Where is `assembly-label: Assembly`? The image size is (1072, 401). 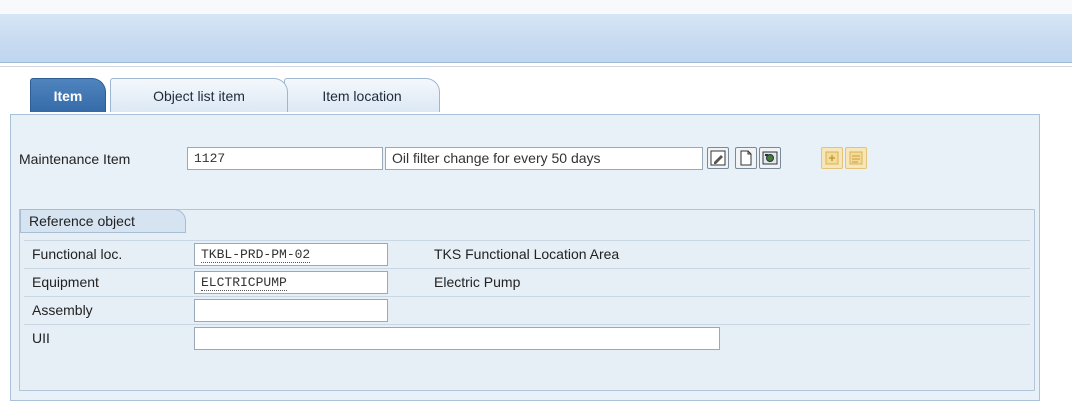 assembly-label: Assembly is located at coordinates (62, 310).